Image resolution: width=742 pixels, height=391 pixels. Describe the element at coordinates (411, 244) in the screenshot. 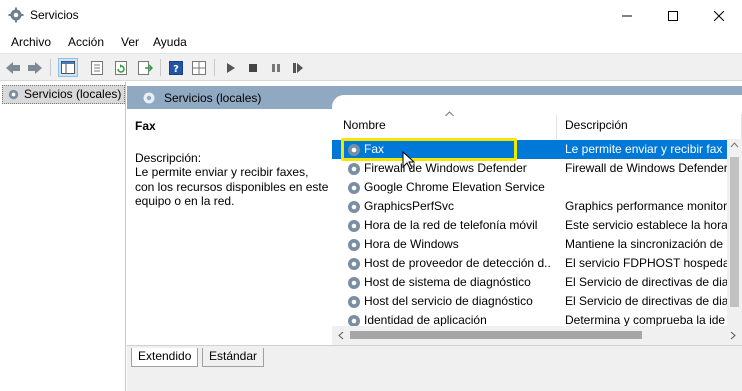

I see `service-name: Hora de Windows` at that location.